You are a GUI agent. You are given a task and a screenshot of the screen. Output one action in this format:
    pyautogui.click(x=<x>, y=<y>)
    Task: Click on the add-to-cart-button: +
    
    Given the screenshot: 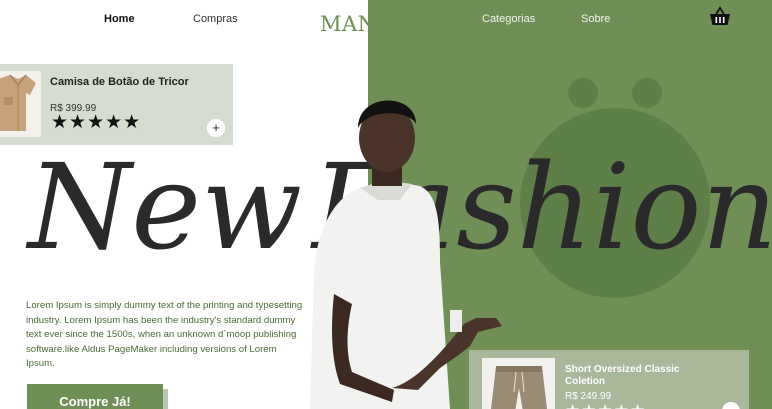 What is the action you would take?
    pyautogui.click(x=216, y=128)
    